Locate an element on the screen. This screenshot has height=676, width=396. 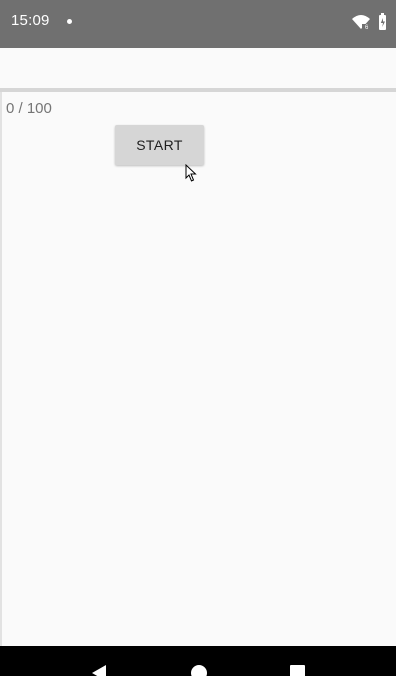
status-icons: 6 is located at coordinates (369, 22).